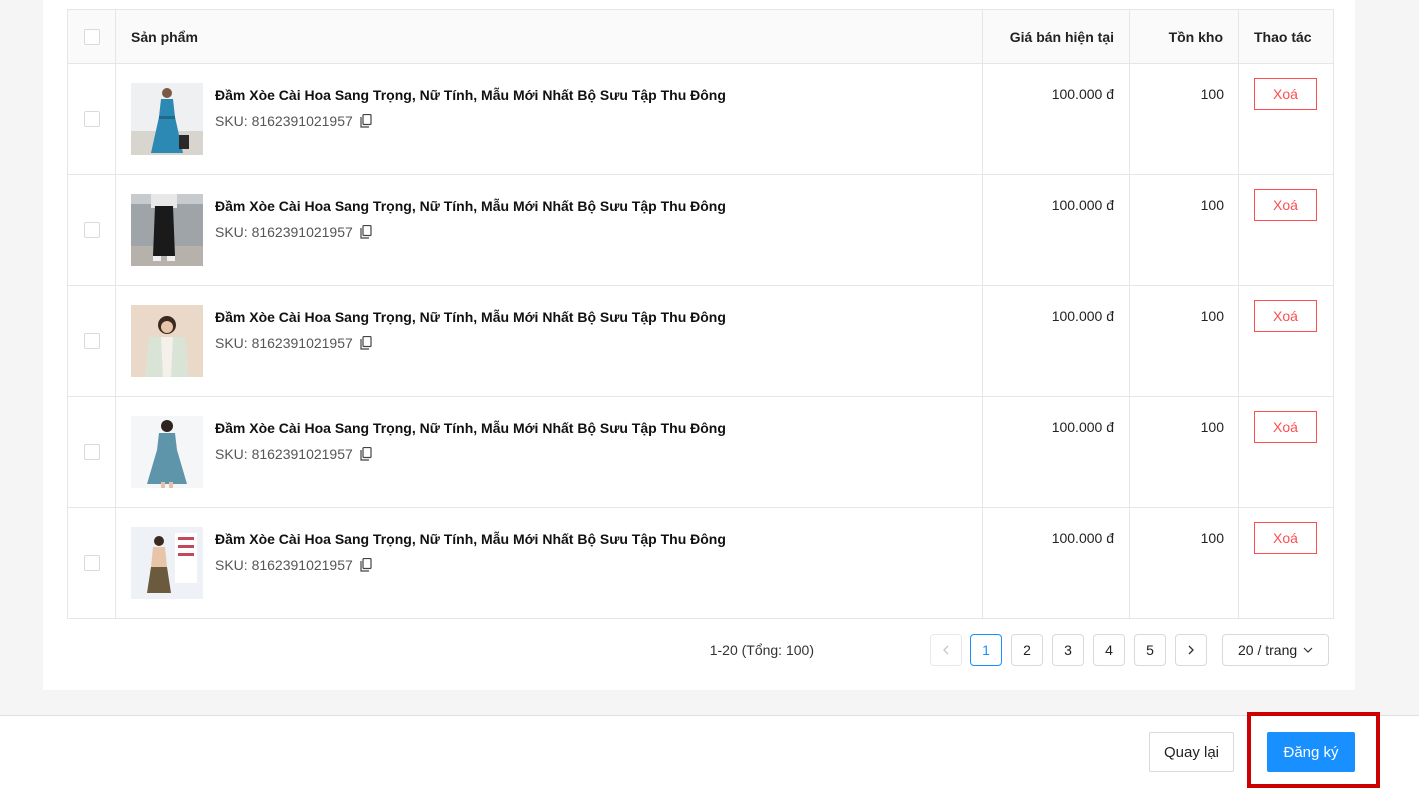 Image resolution: width=1419 pixels, height=801 pixels. What do you see at coordinates (1191, 752) in the screenshot?
I see `back-button: Quay lại` at bounding box center [1191, 752].